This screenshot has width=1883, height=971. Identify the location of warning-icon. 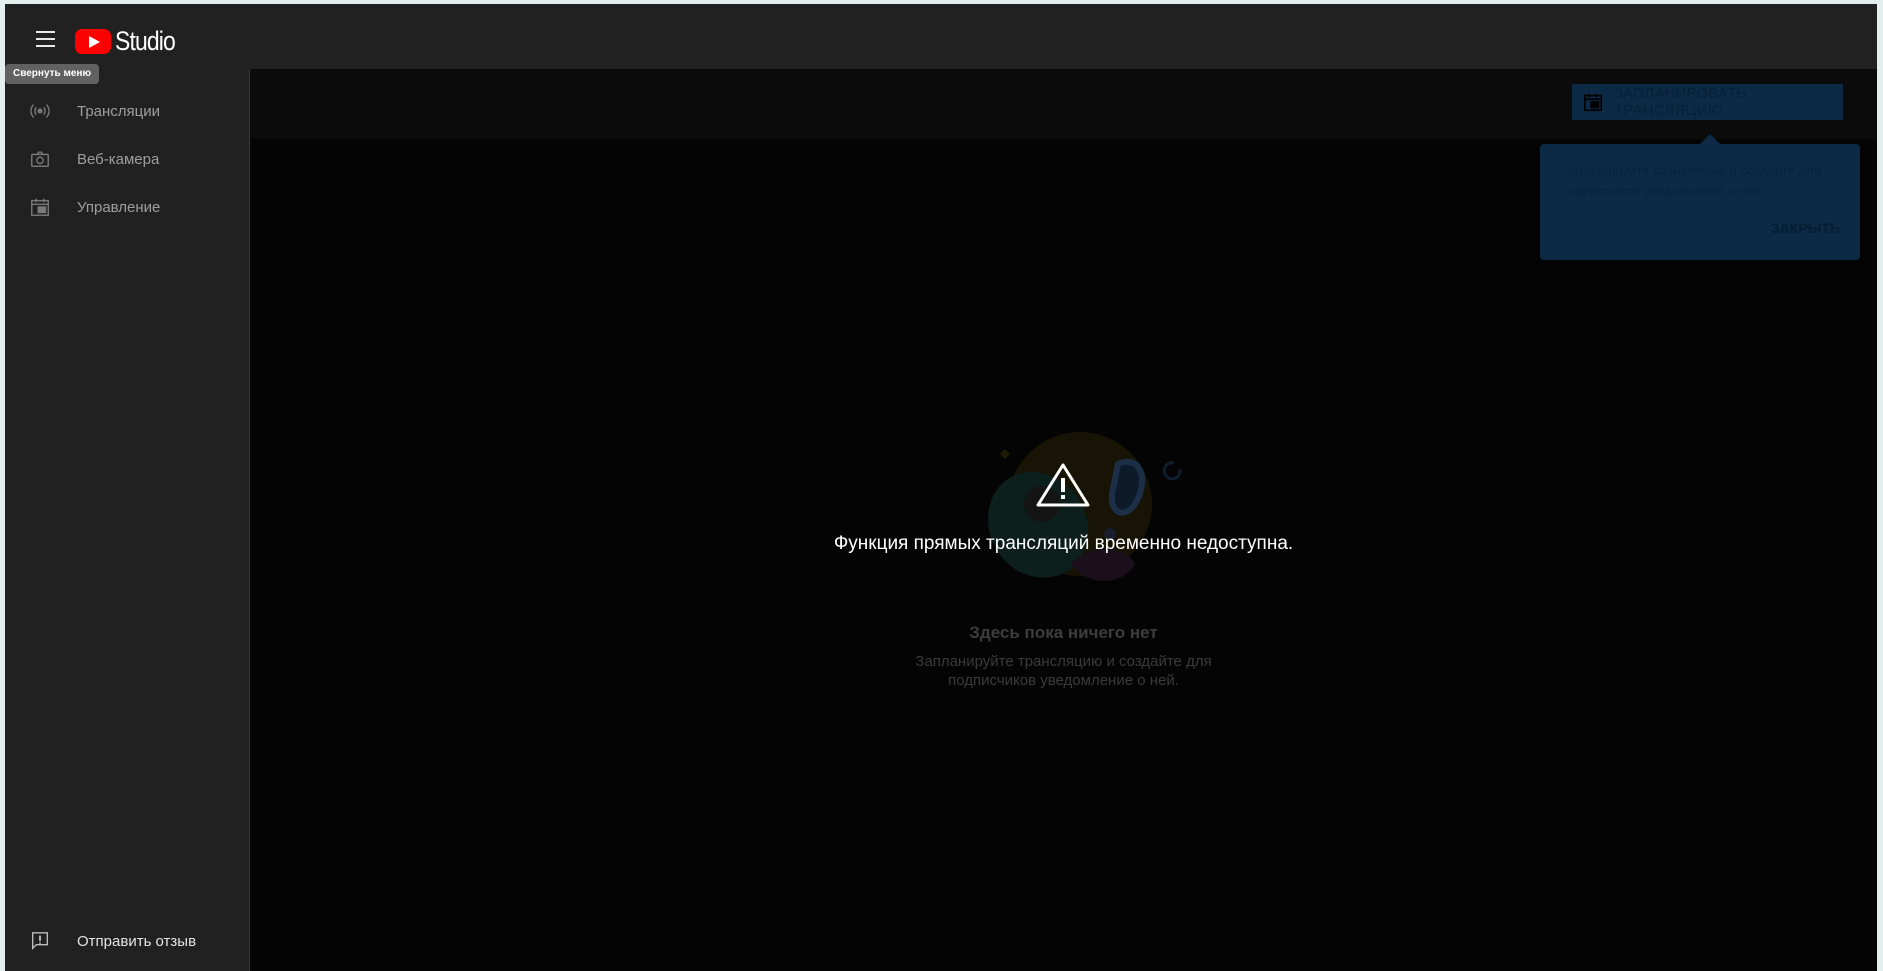
(1063, 485).